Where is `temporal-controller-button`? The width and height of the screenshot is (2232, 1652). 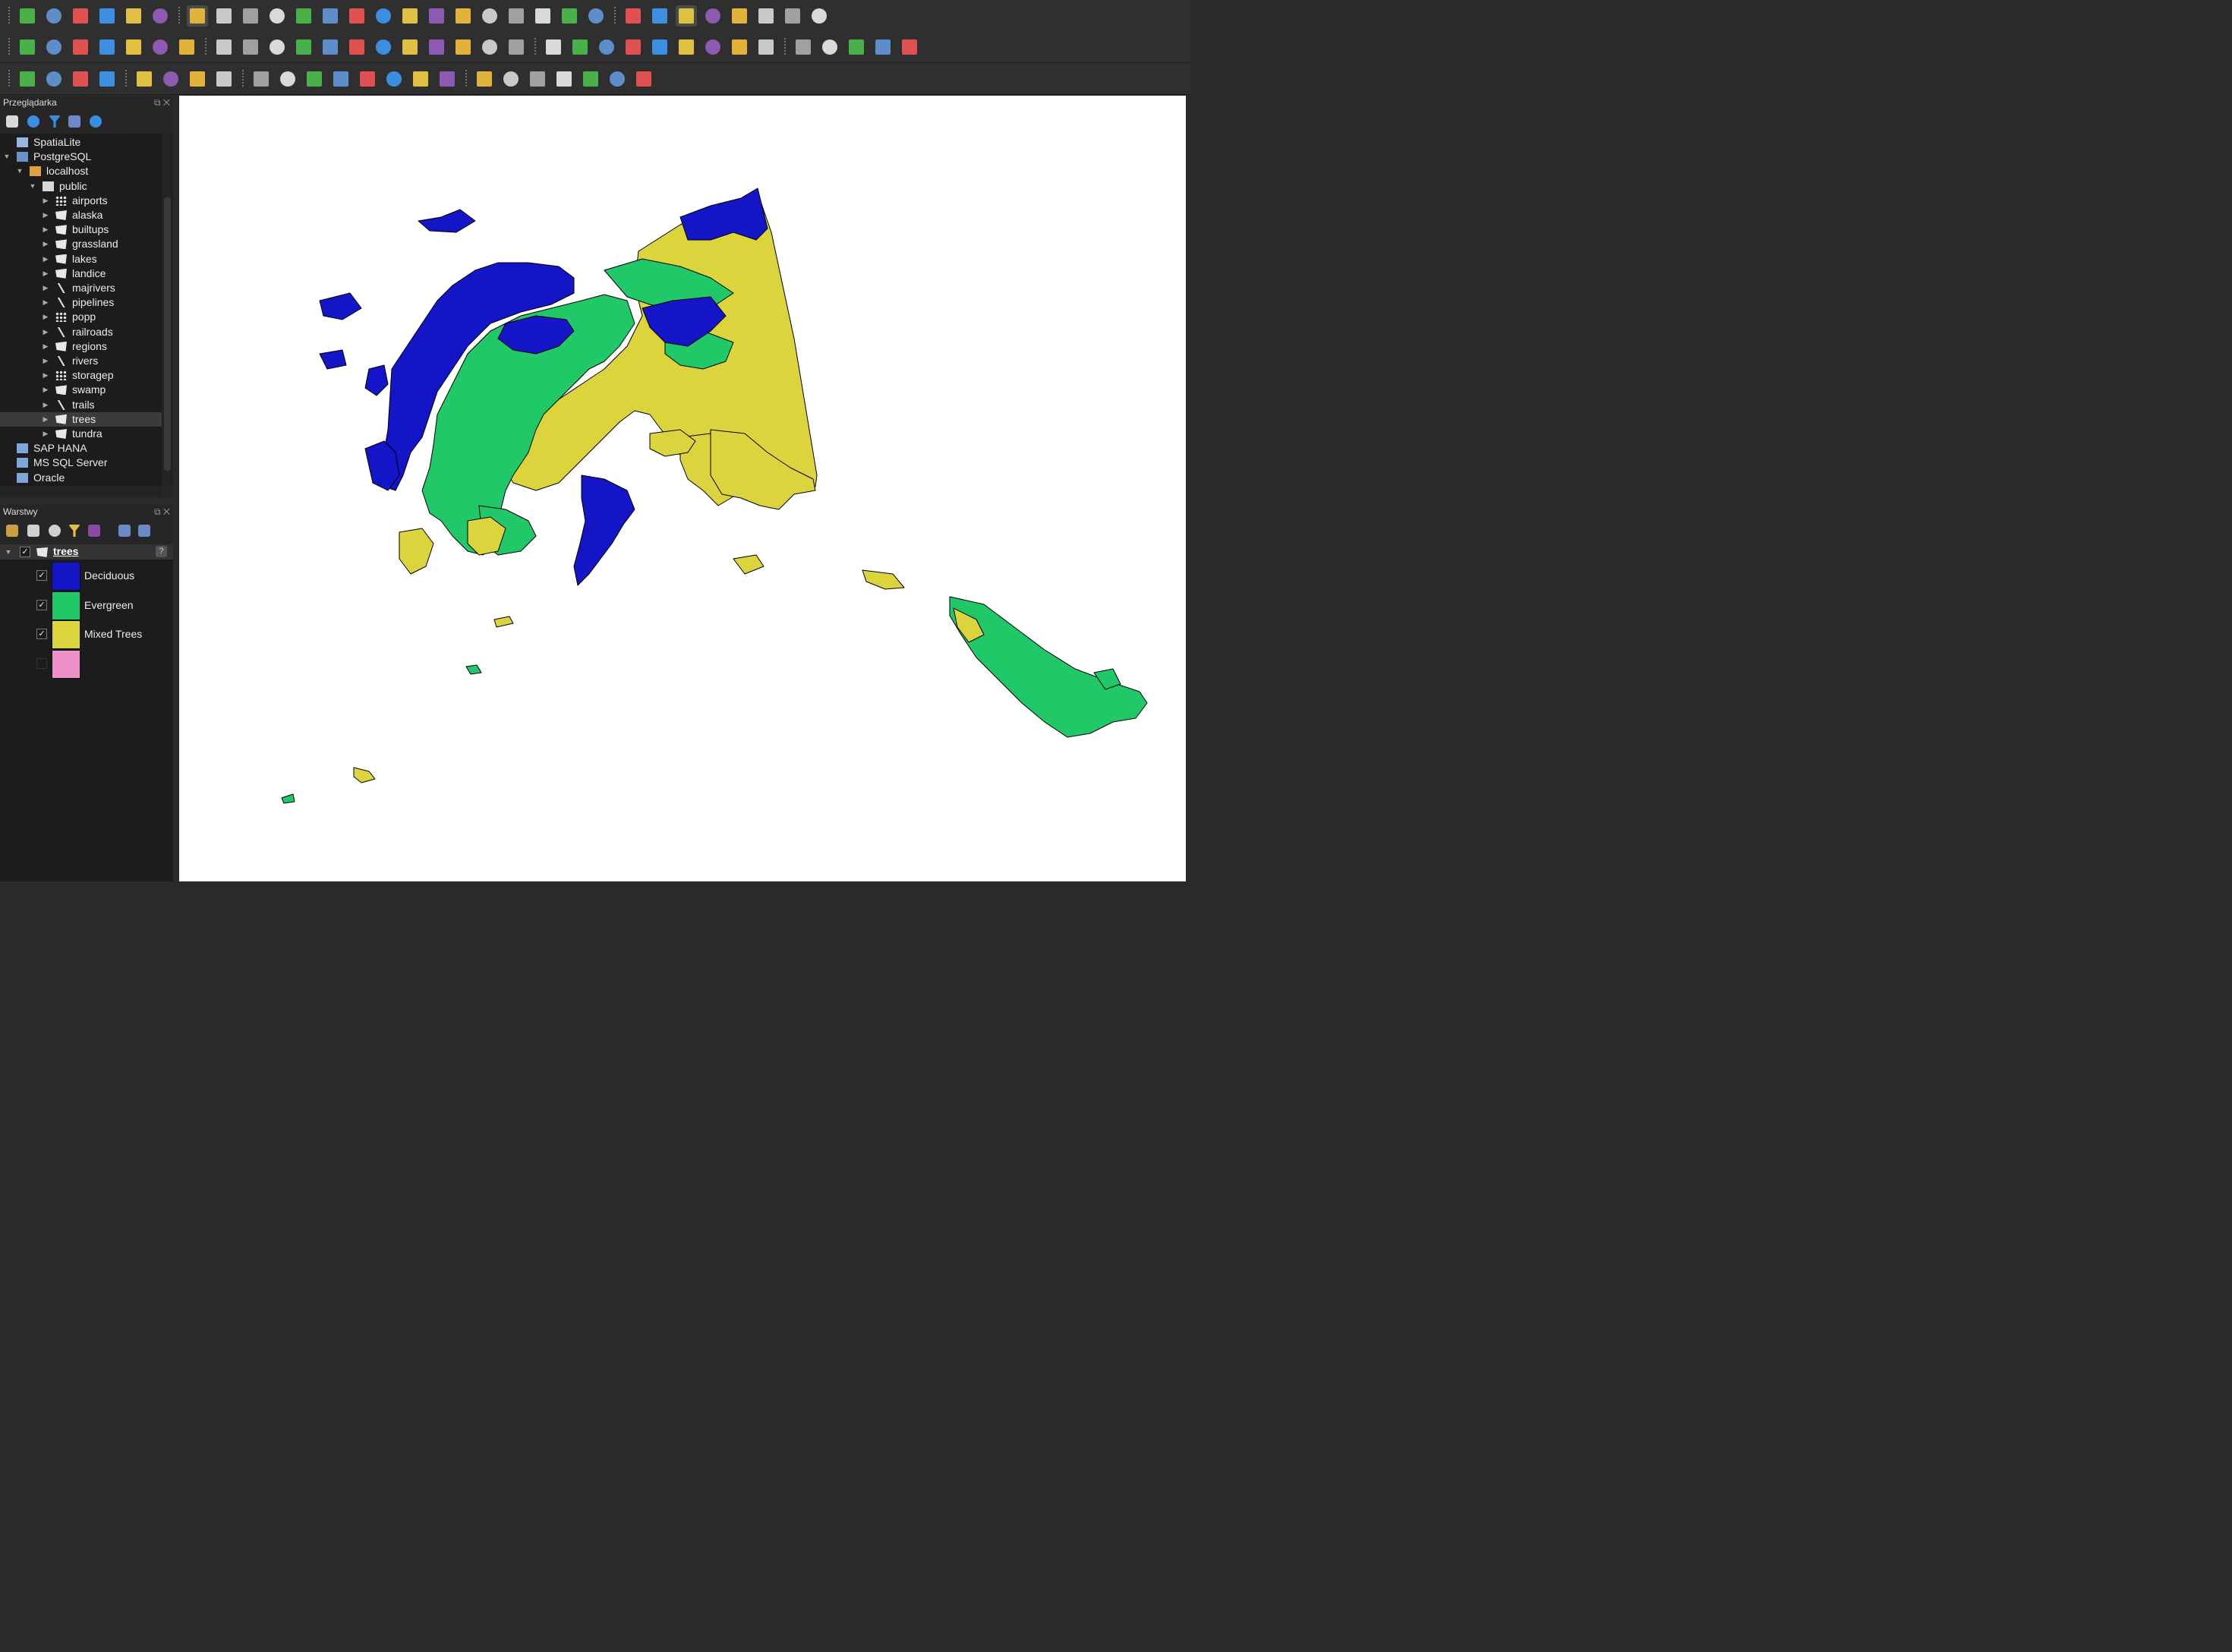
temporal-controller-button is located at coordinates (569, 16).